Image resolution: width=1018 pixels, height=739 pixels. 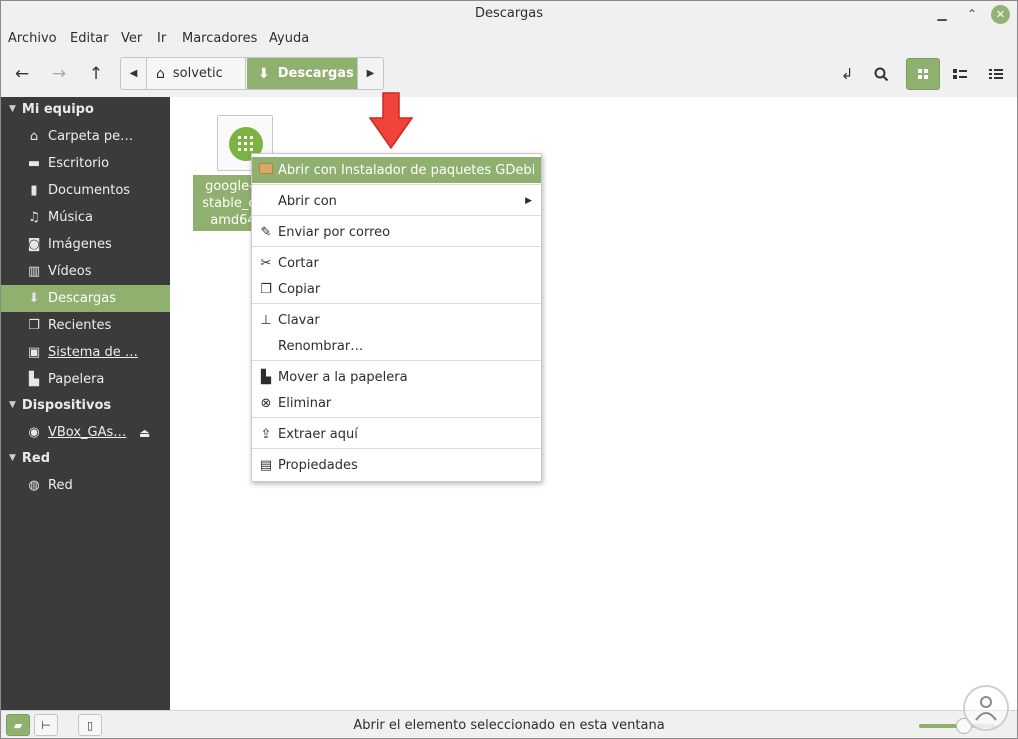 I want to click on back-button: ←, so click(x=22, y=74).